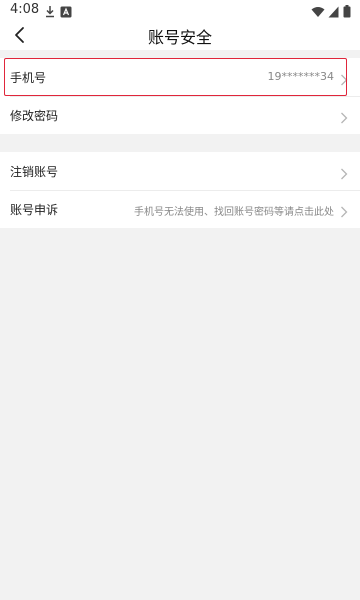 The height and width of the screenshot is (600, 360). Describe the element at coordinates (180, 171) in the screenshot. I see `cancel-account-row: 注销账号` at that location.